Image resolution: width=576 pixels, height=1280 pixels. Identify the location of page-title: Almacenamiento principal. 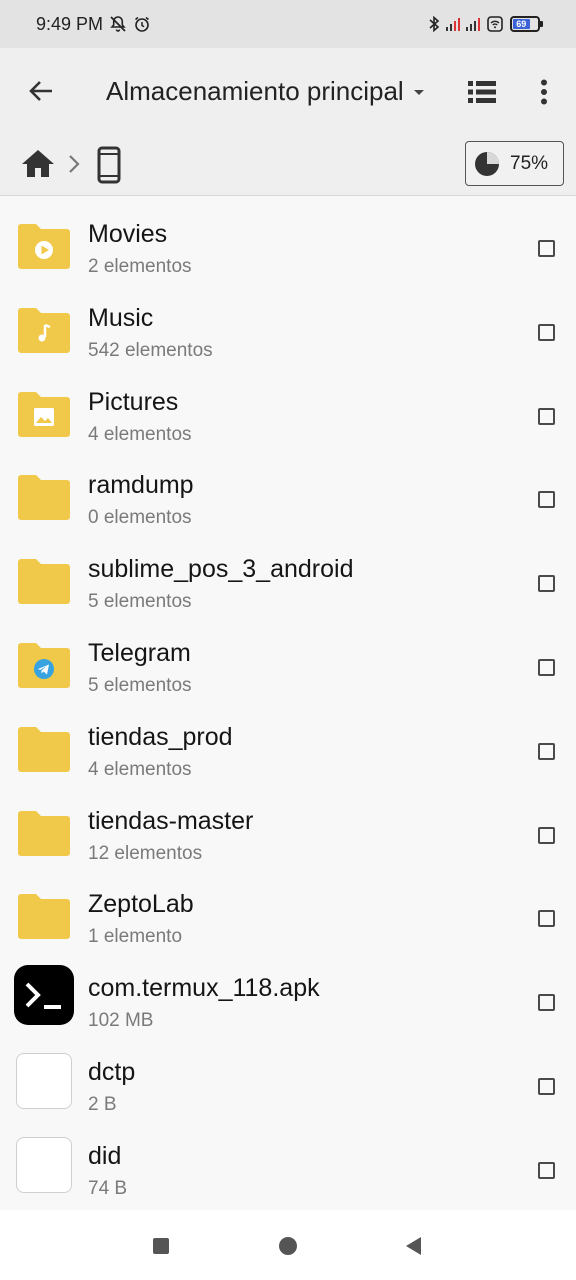
(255, 90).